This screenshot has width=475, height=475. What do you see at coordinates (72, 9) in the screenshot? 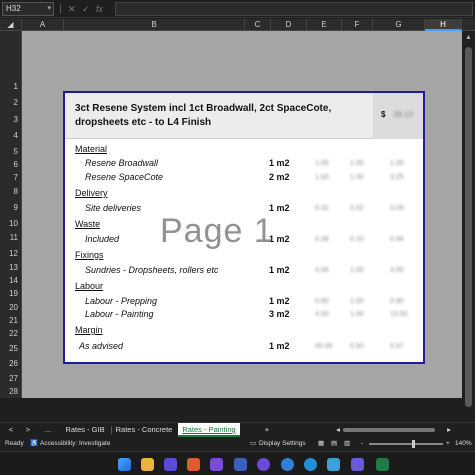
I see `cancel-icon: ✕` at bounding box center [72, 9].